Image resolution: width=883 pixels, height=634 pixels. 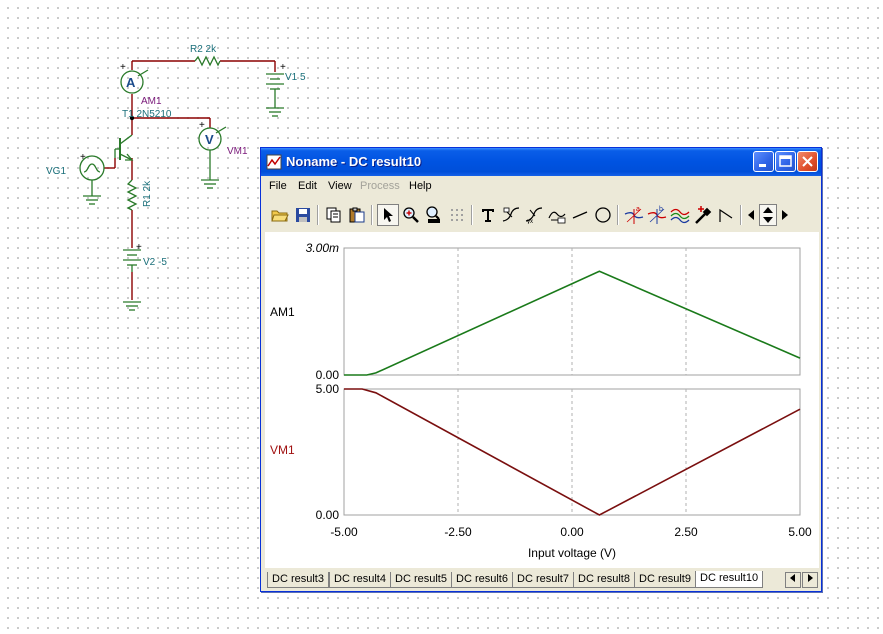 I want to click on text-icon, so click(x=488, y=215).